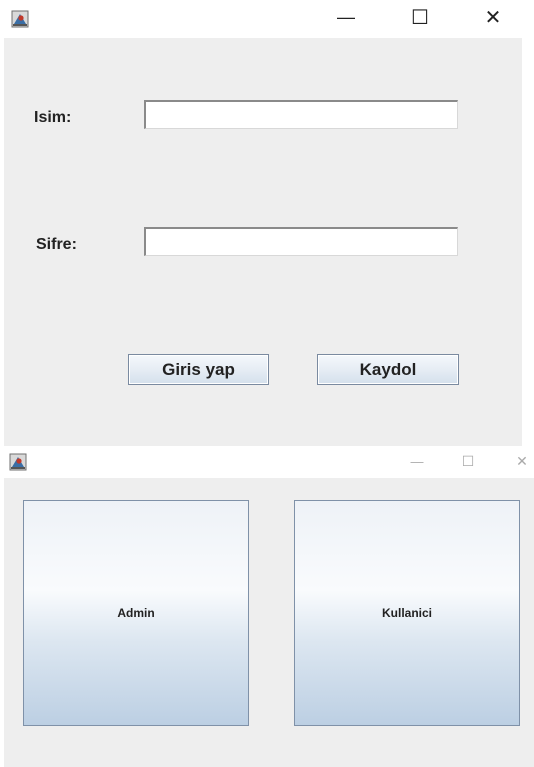 The image size is (534, 767). What do you see at coordinates (267, 19) in the screenshot?
I see `login-window-titlebar: — ☐ ✕` at bounding box center [267, 19].